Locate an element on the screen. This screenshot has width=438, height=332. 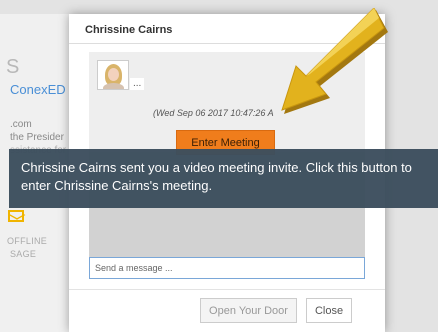
message-input is located at coordinates (227, 268).